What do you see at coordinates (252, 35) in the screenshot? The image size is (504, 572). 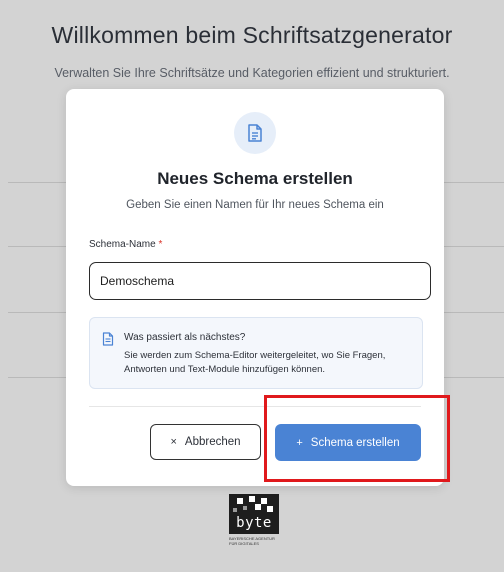 I see `page-title: Willkommen beim Schriftsatzgenerator` at bounding box center [252, 35].